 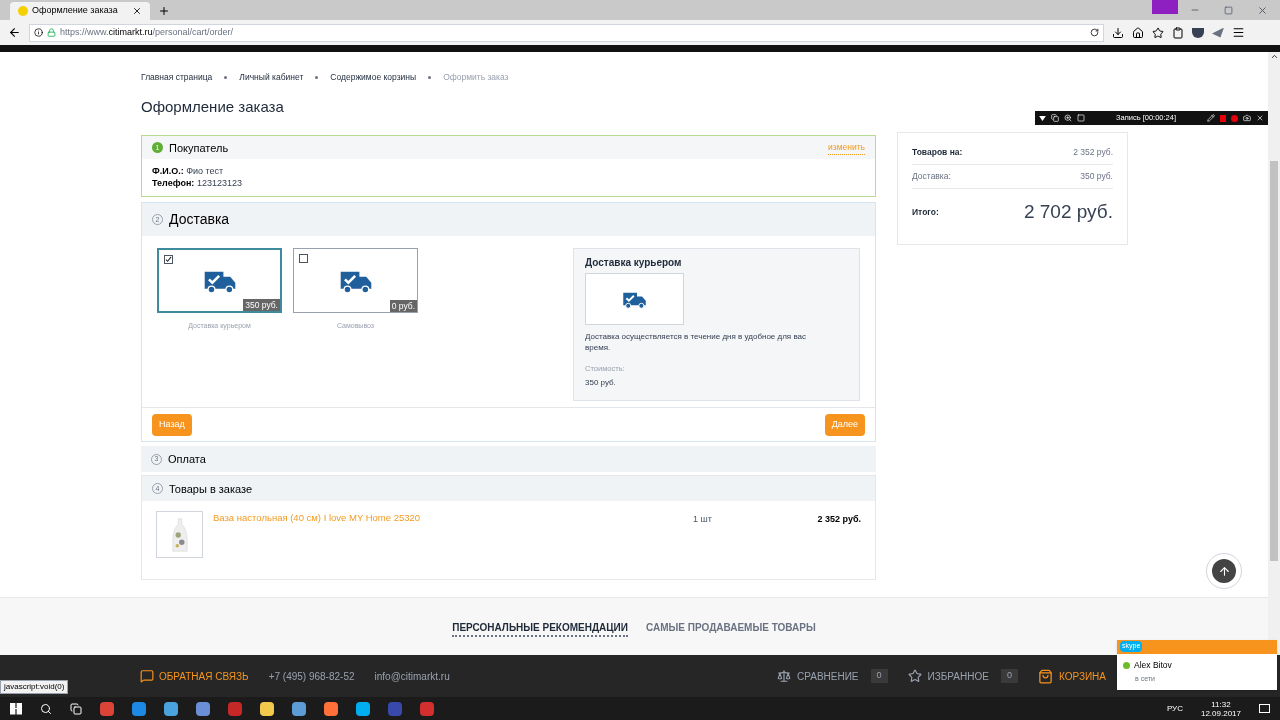 What do you see at coordinates (261, 305) in the screenshot?
I see `price-badge: 350 руб.` at bounding box center [261, 305].